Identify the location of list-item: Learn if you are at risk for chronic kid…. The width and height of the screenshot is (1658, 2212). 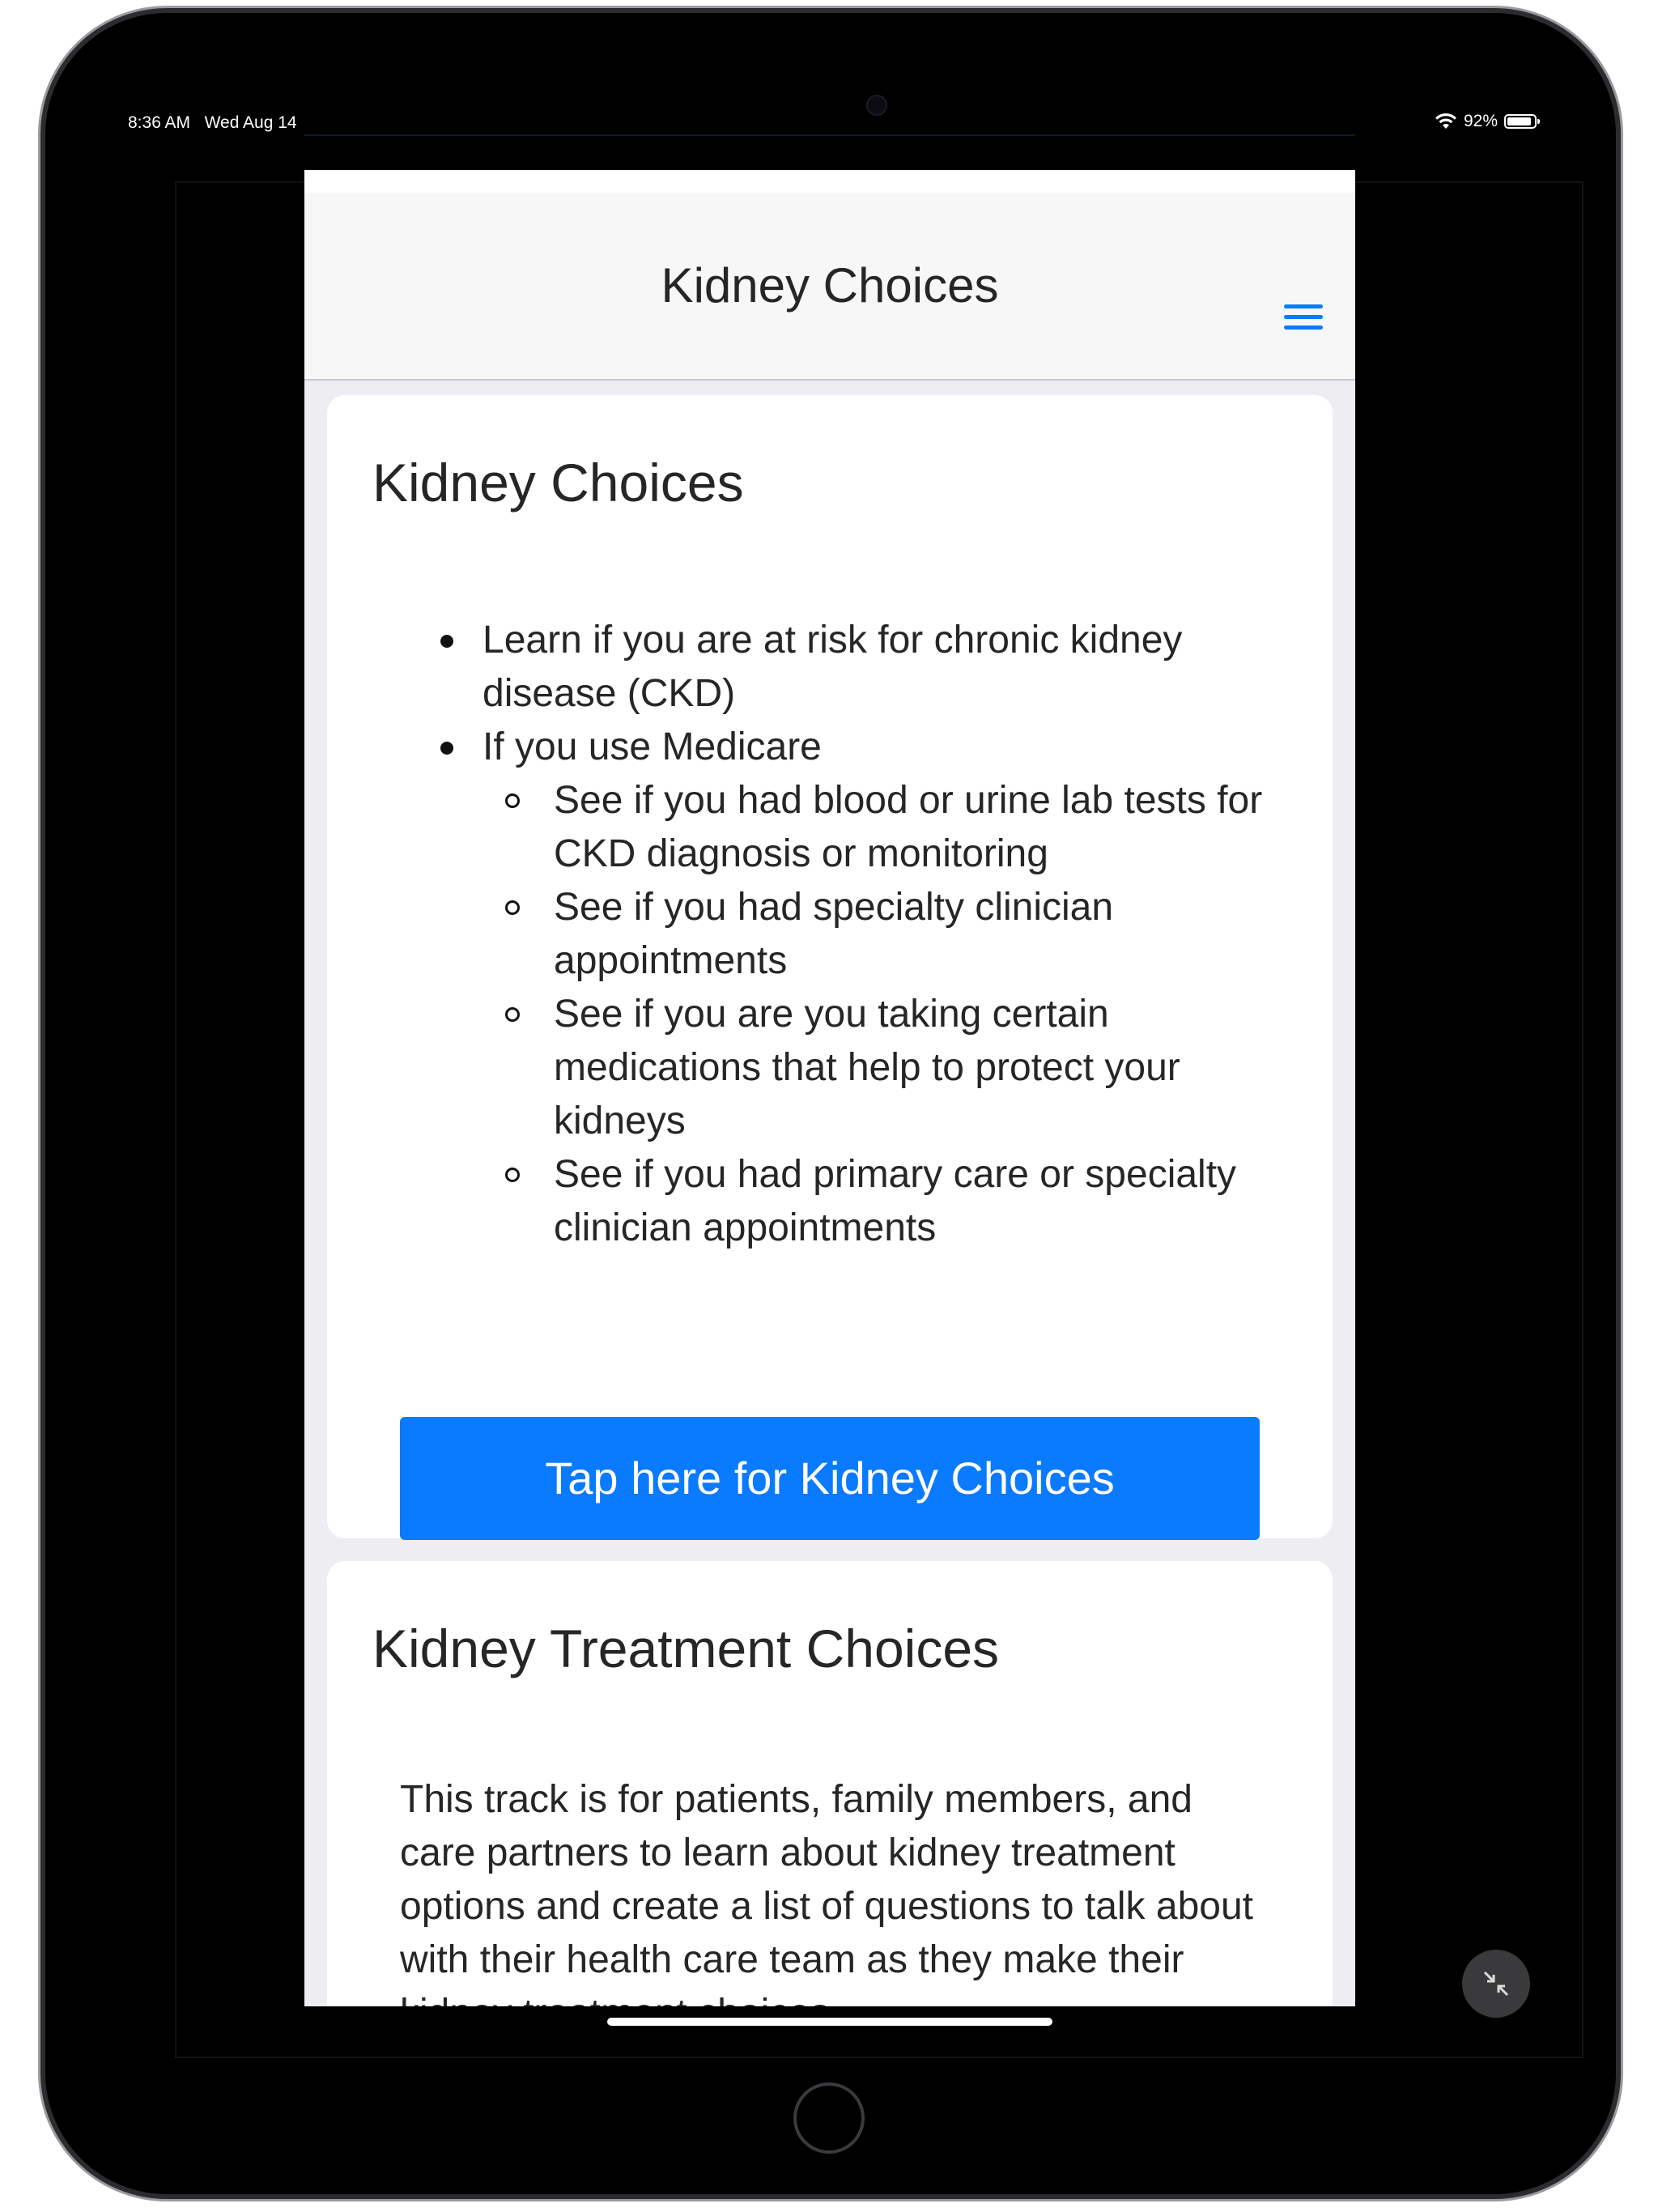
(869, 668).